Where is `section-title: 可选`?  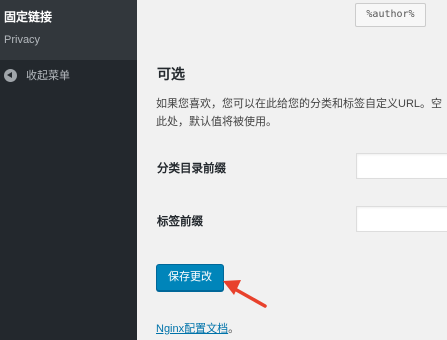
section-title: 可选 is located at coordinates (171, 74).